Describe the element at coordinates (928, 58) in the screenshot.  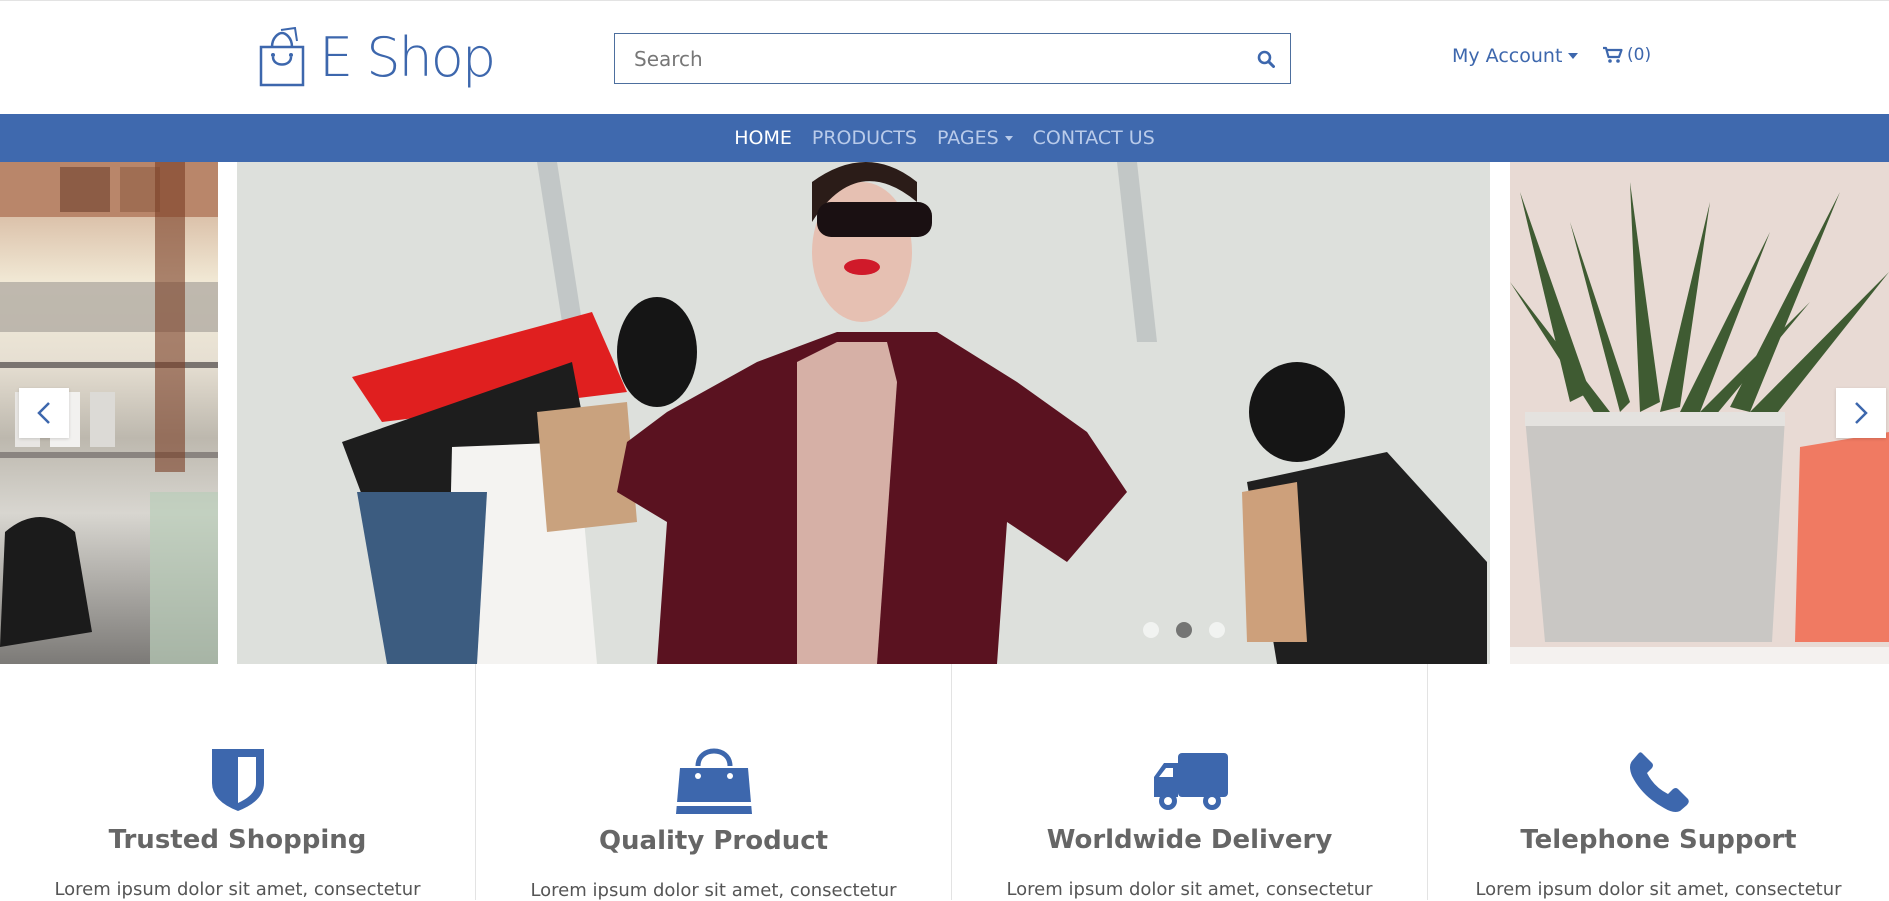
I see `search-input` at that location.